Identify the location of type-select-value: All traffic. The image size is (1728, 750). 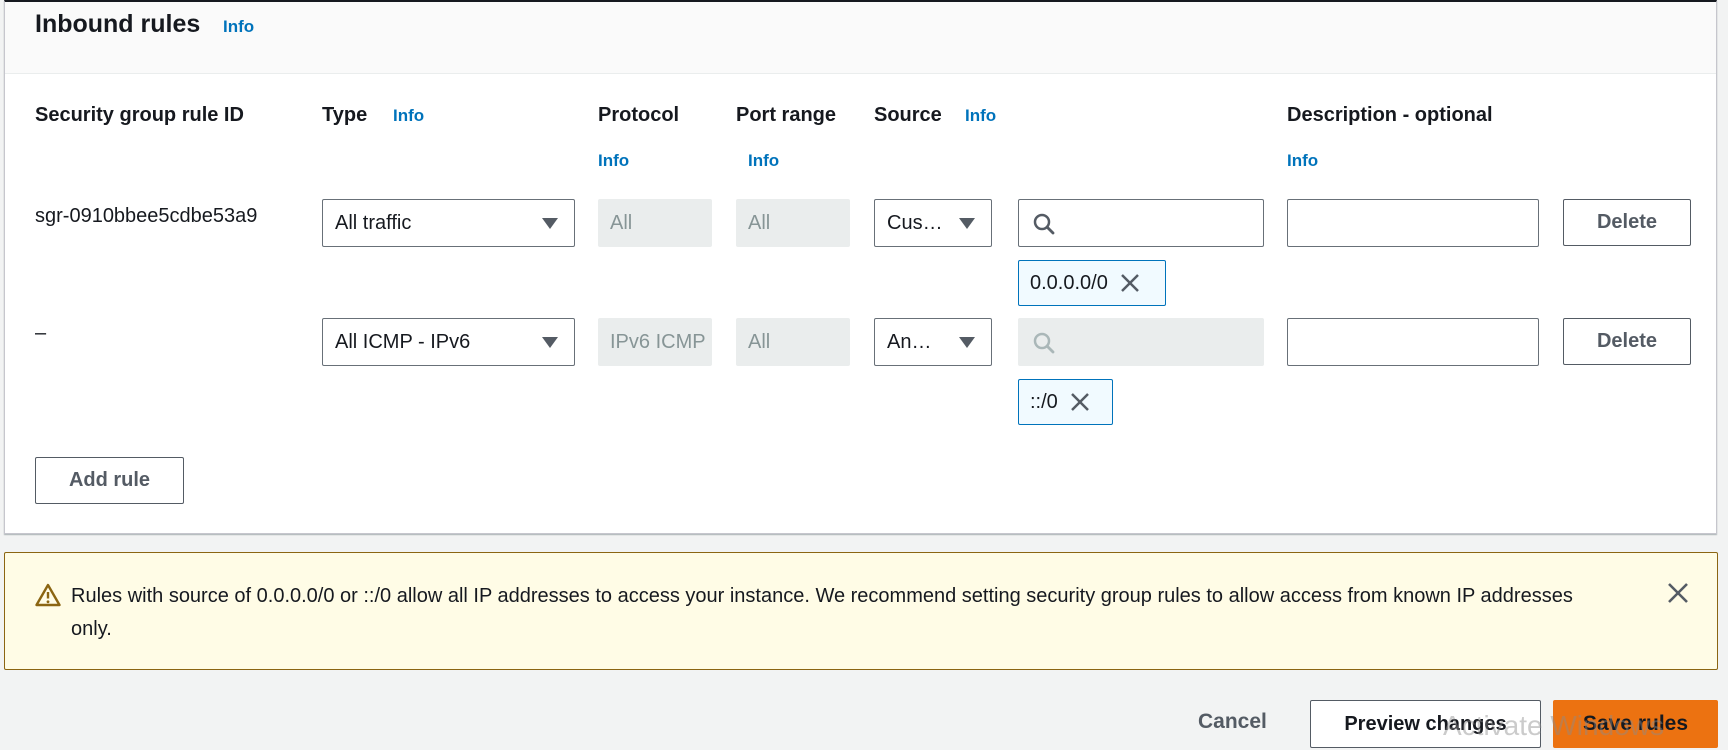
(373, 222).